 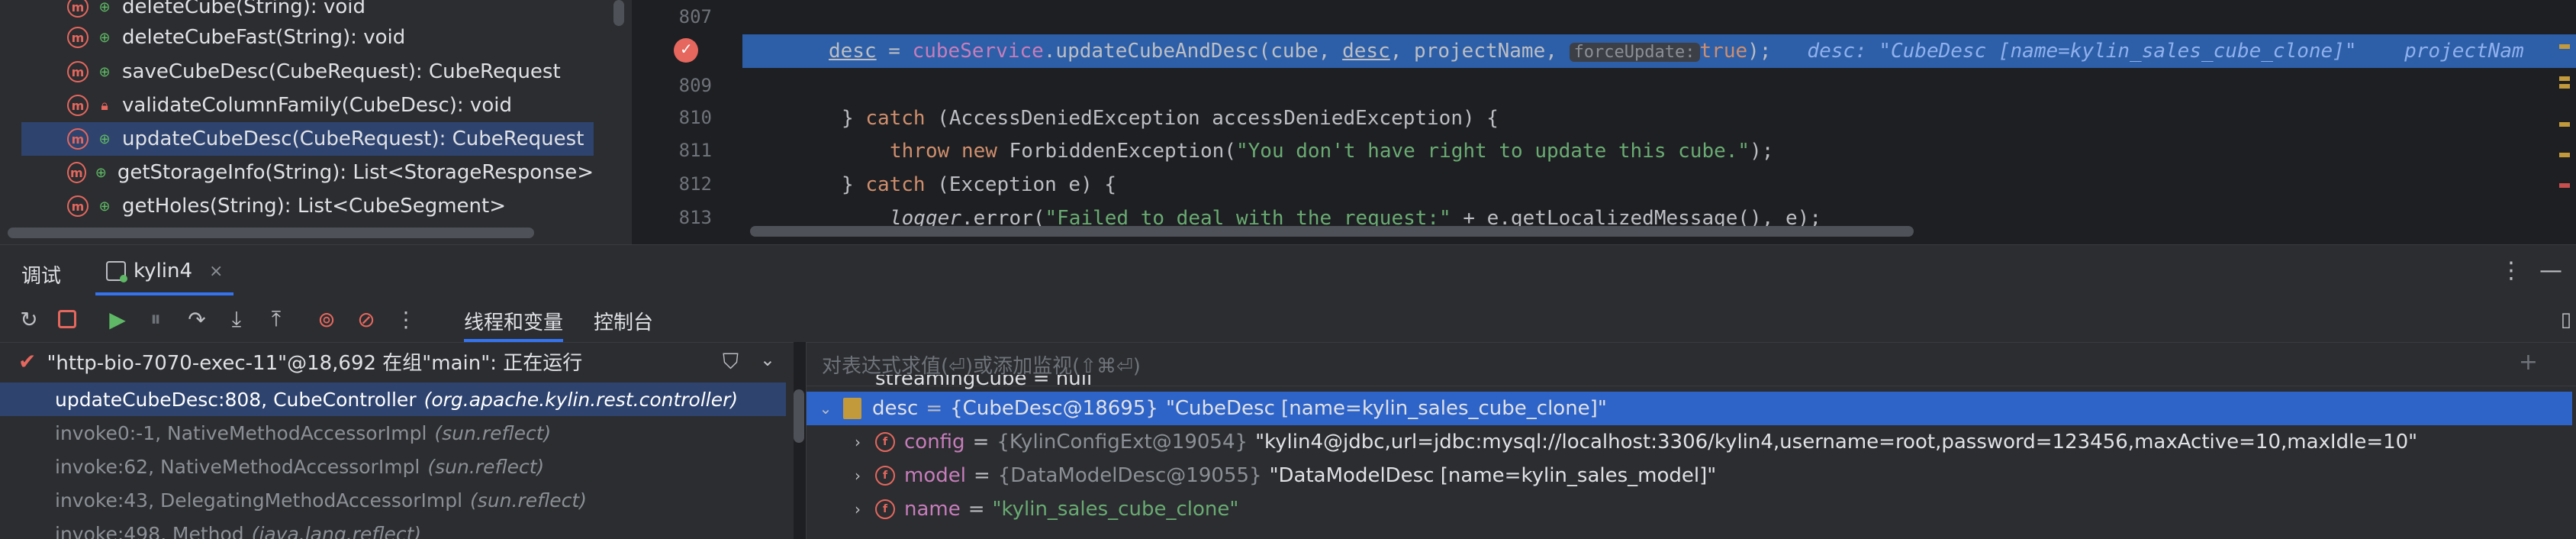 I want to click on tab-console: 控制台, so click(x=623, y=324).